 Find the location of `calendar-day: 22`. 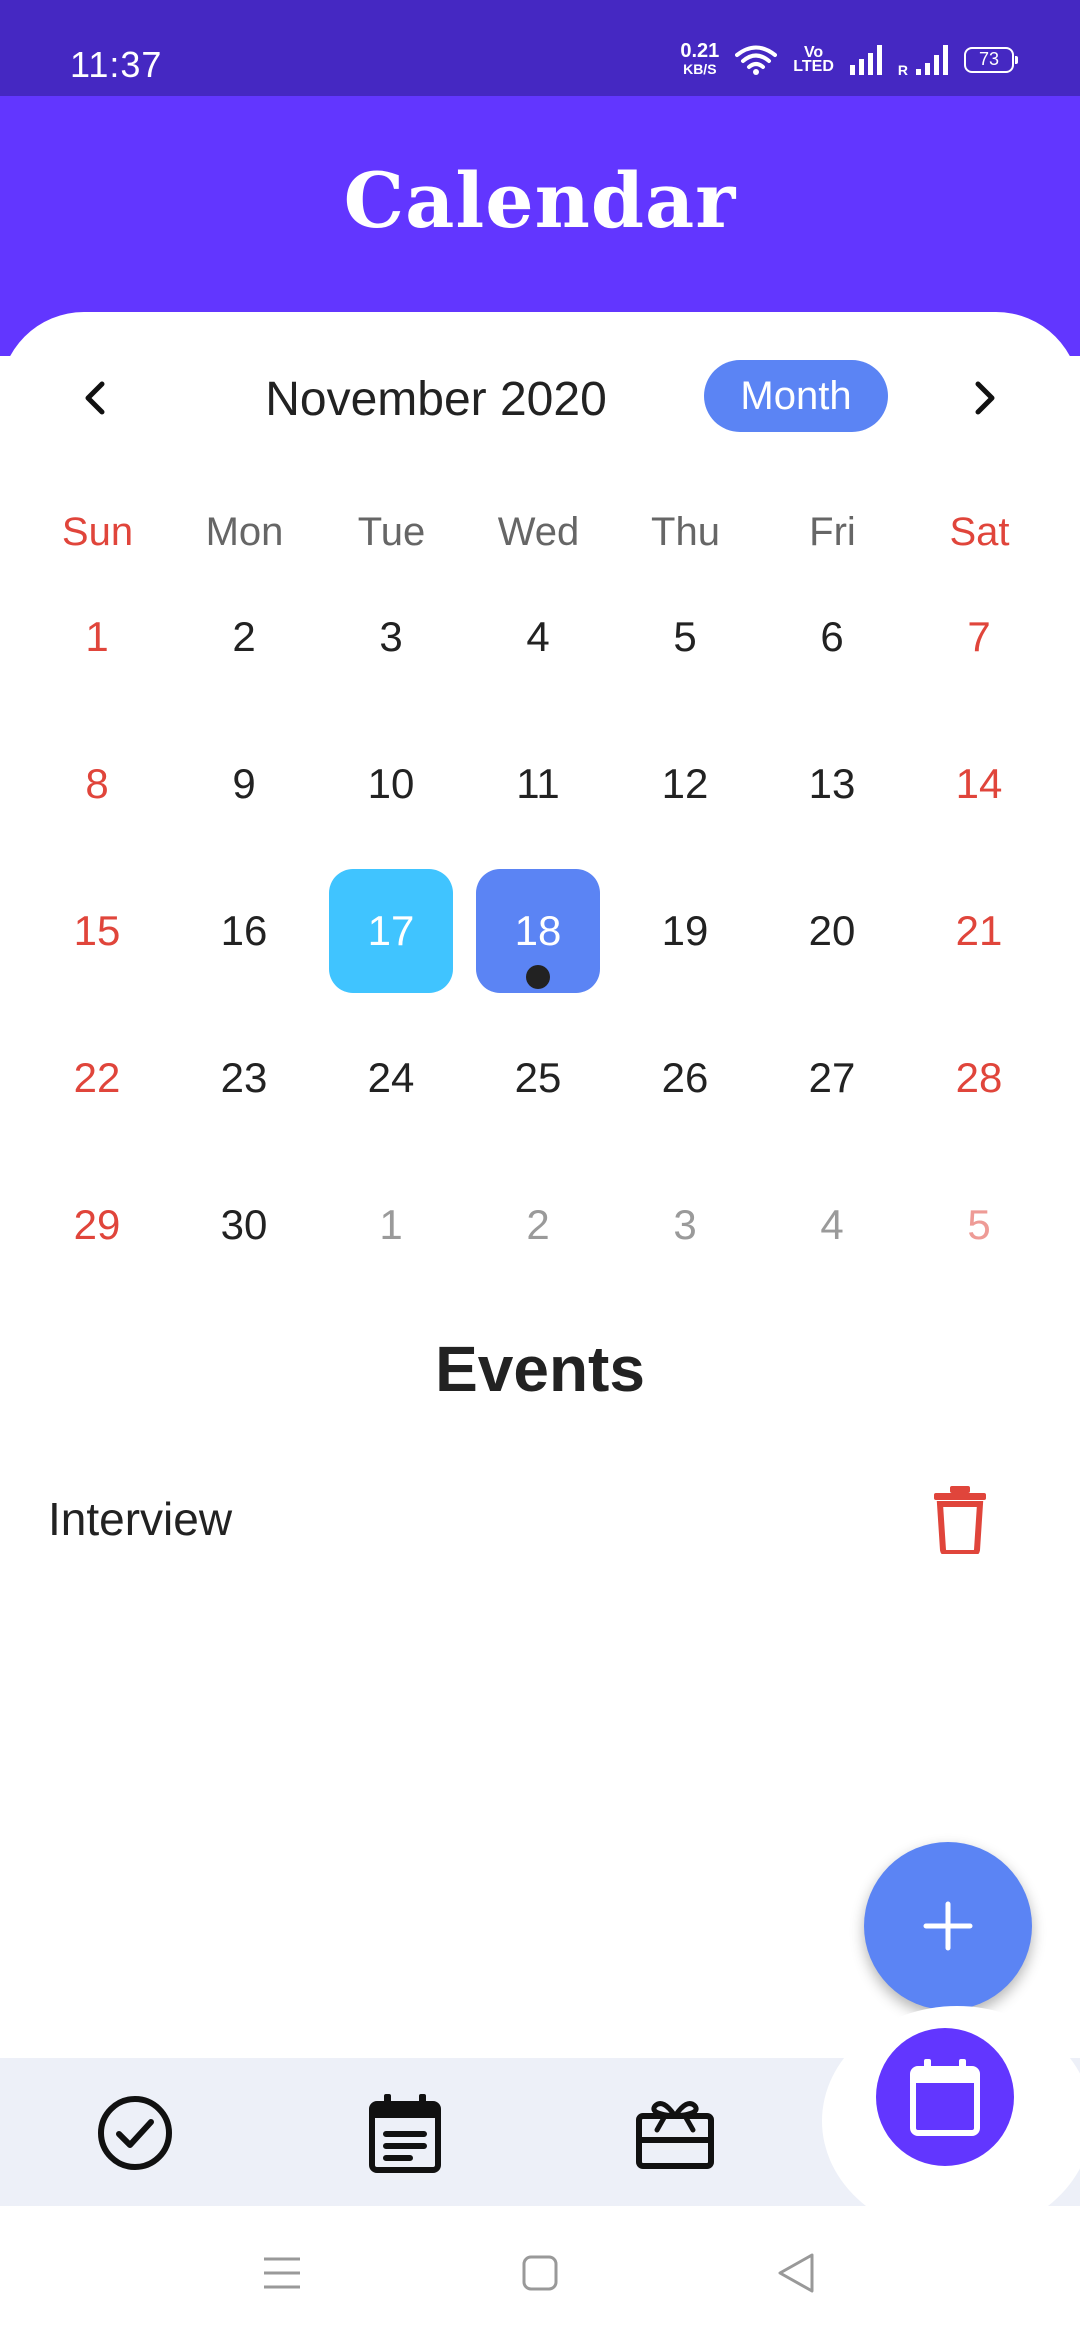

calendar-day: 22 is located at coordinates (97, 1078).